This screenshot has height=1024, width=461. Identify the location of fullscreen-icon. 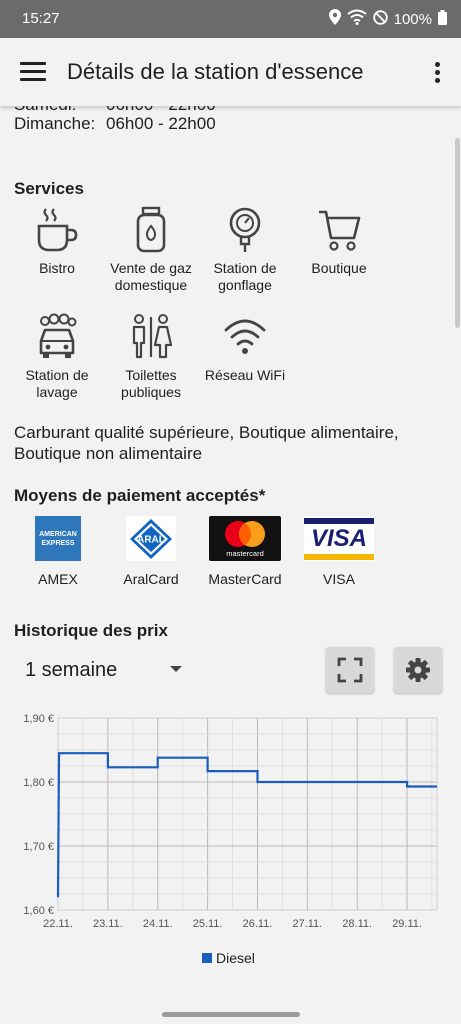
(350, 670).